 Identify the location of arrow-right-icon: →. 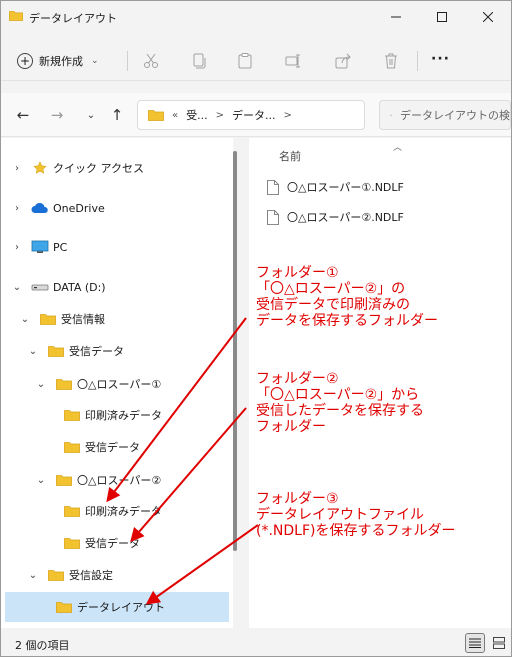
(57, 115).